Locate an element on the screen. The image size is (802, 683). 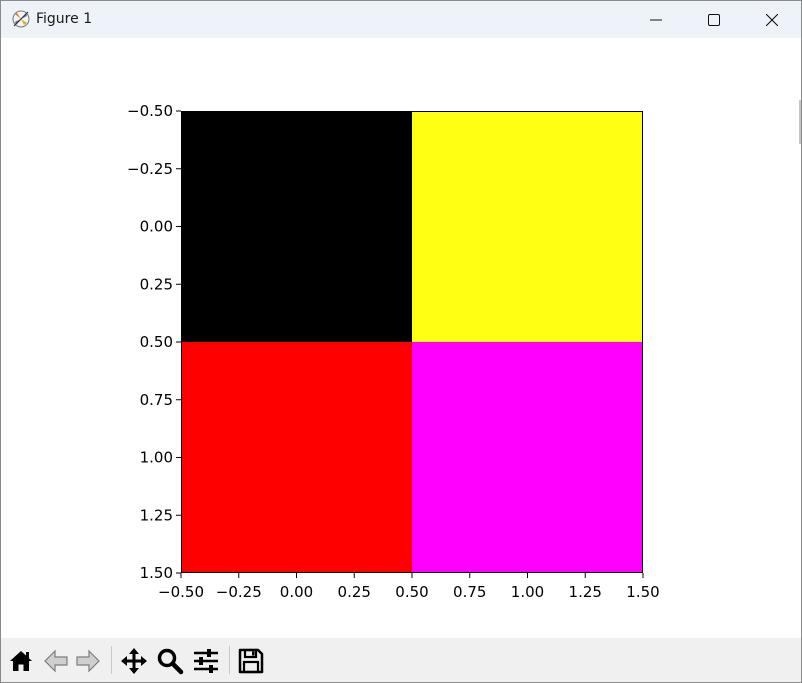
x-tick-label: 0.25 is located at coordinates (354, 592).